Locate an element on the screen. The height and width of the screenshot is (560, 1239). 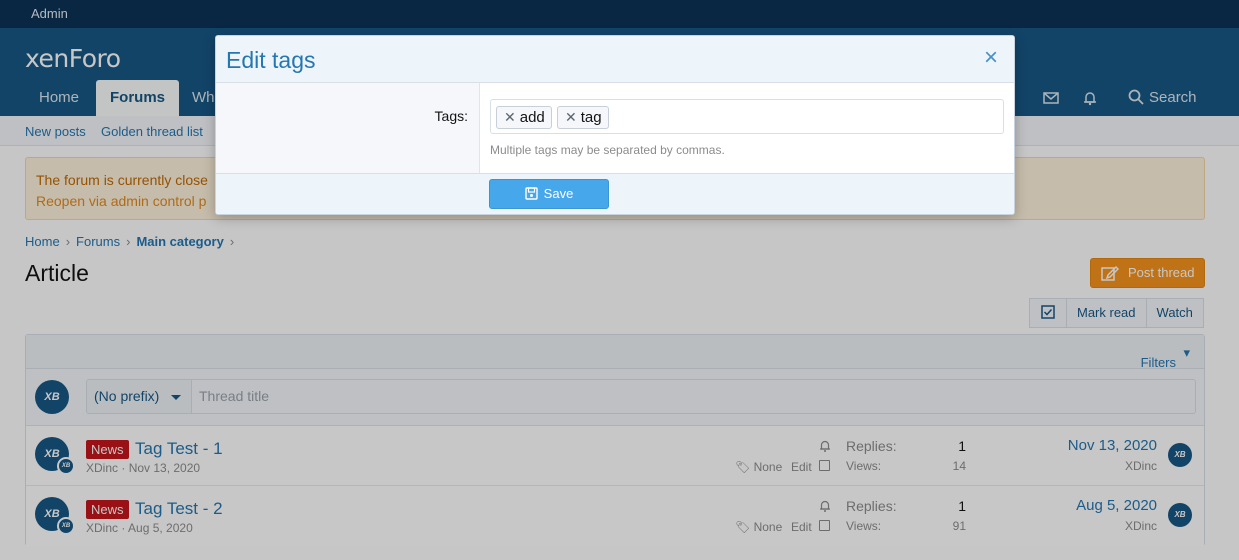
tag-text: tag is located at coordinates (591, 117).